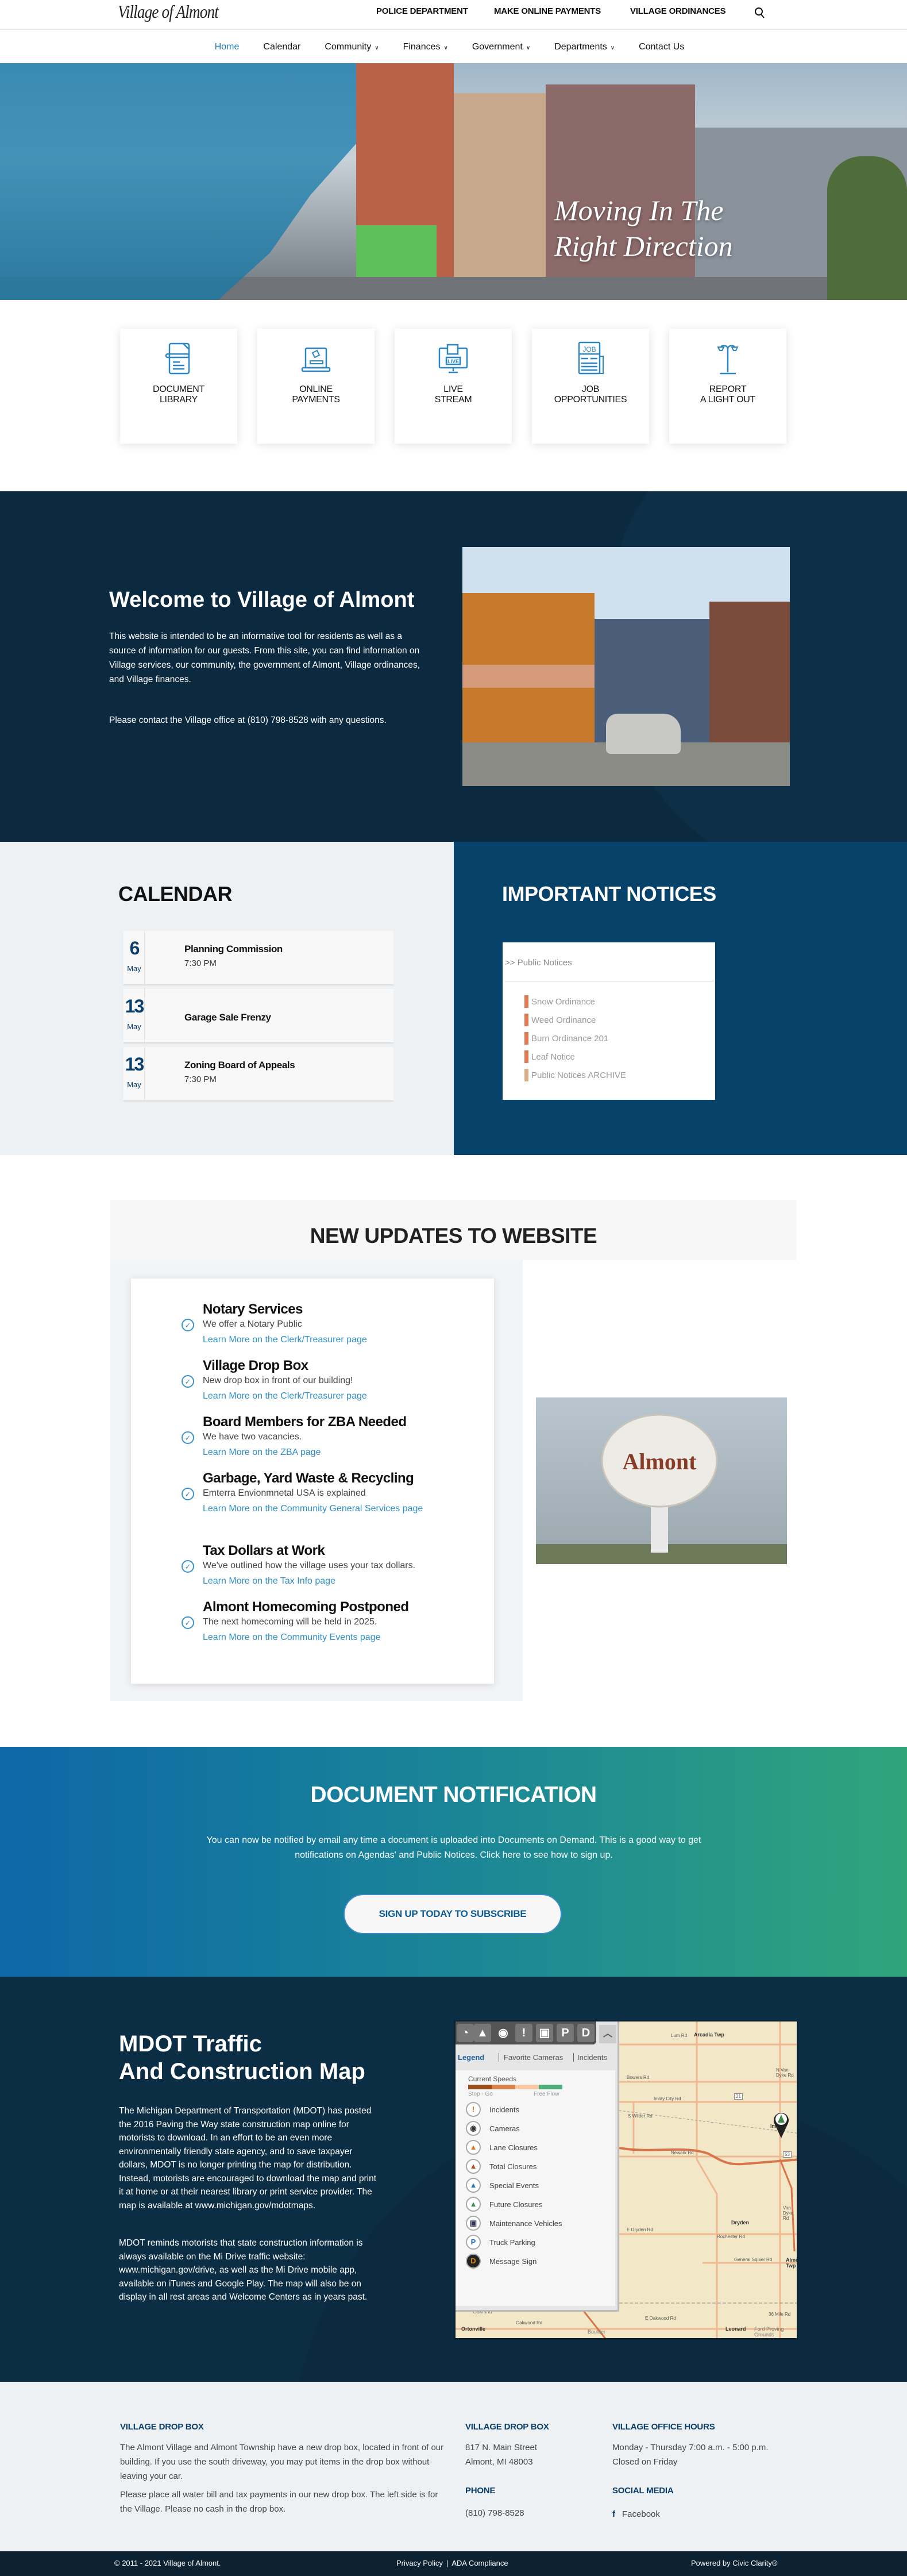 The height and width of the screenshot is (2576, 907). What do you see at coordinates (323, 1637) in the screenshot?
I see `update-learn-more-link: Learn More on the Community Events page` at bounding box center [323, 1637].